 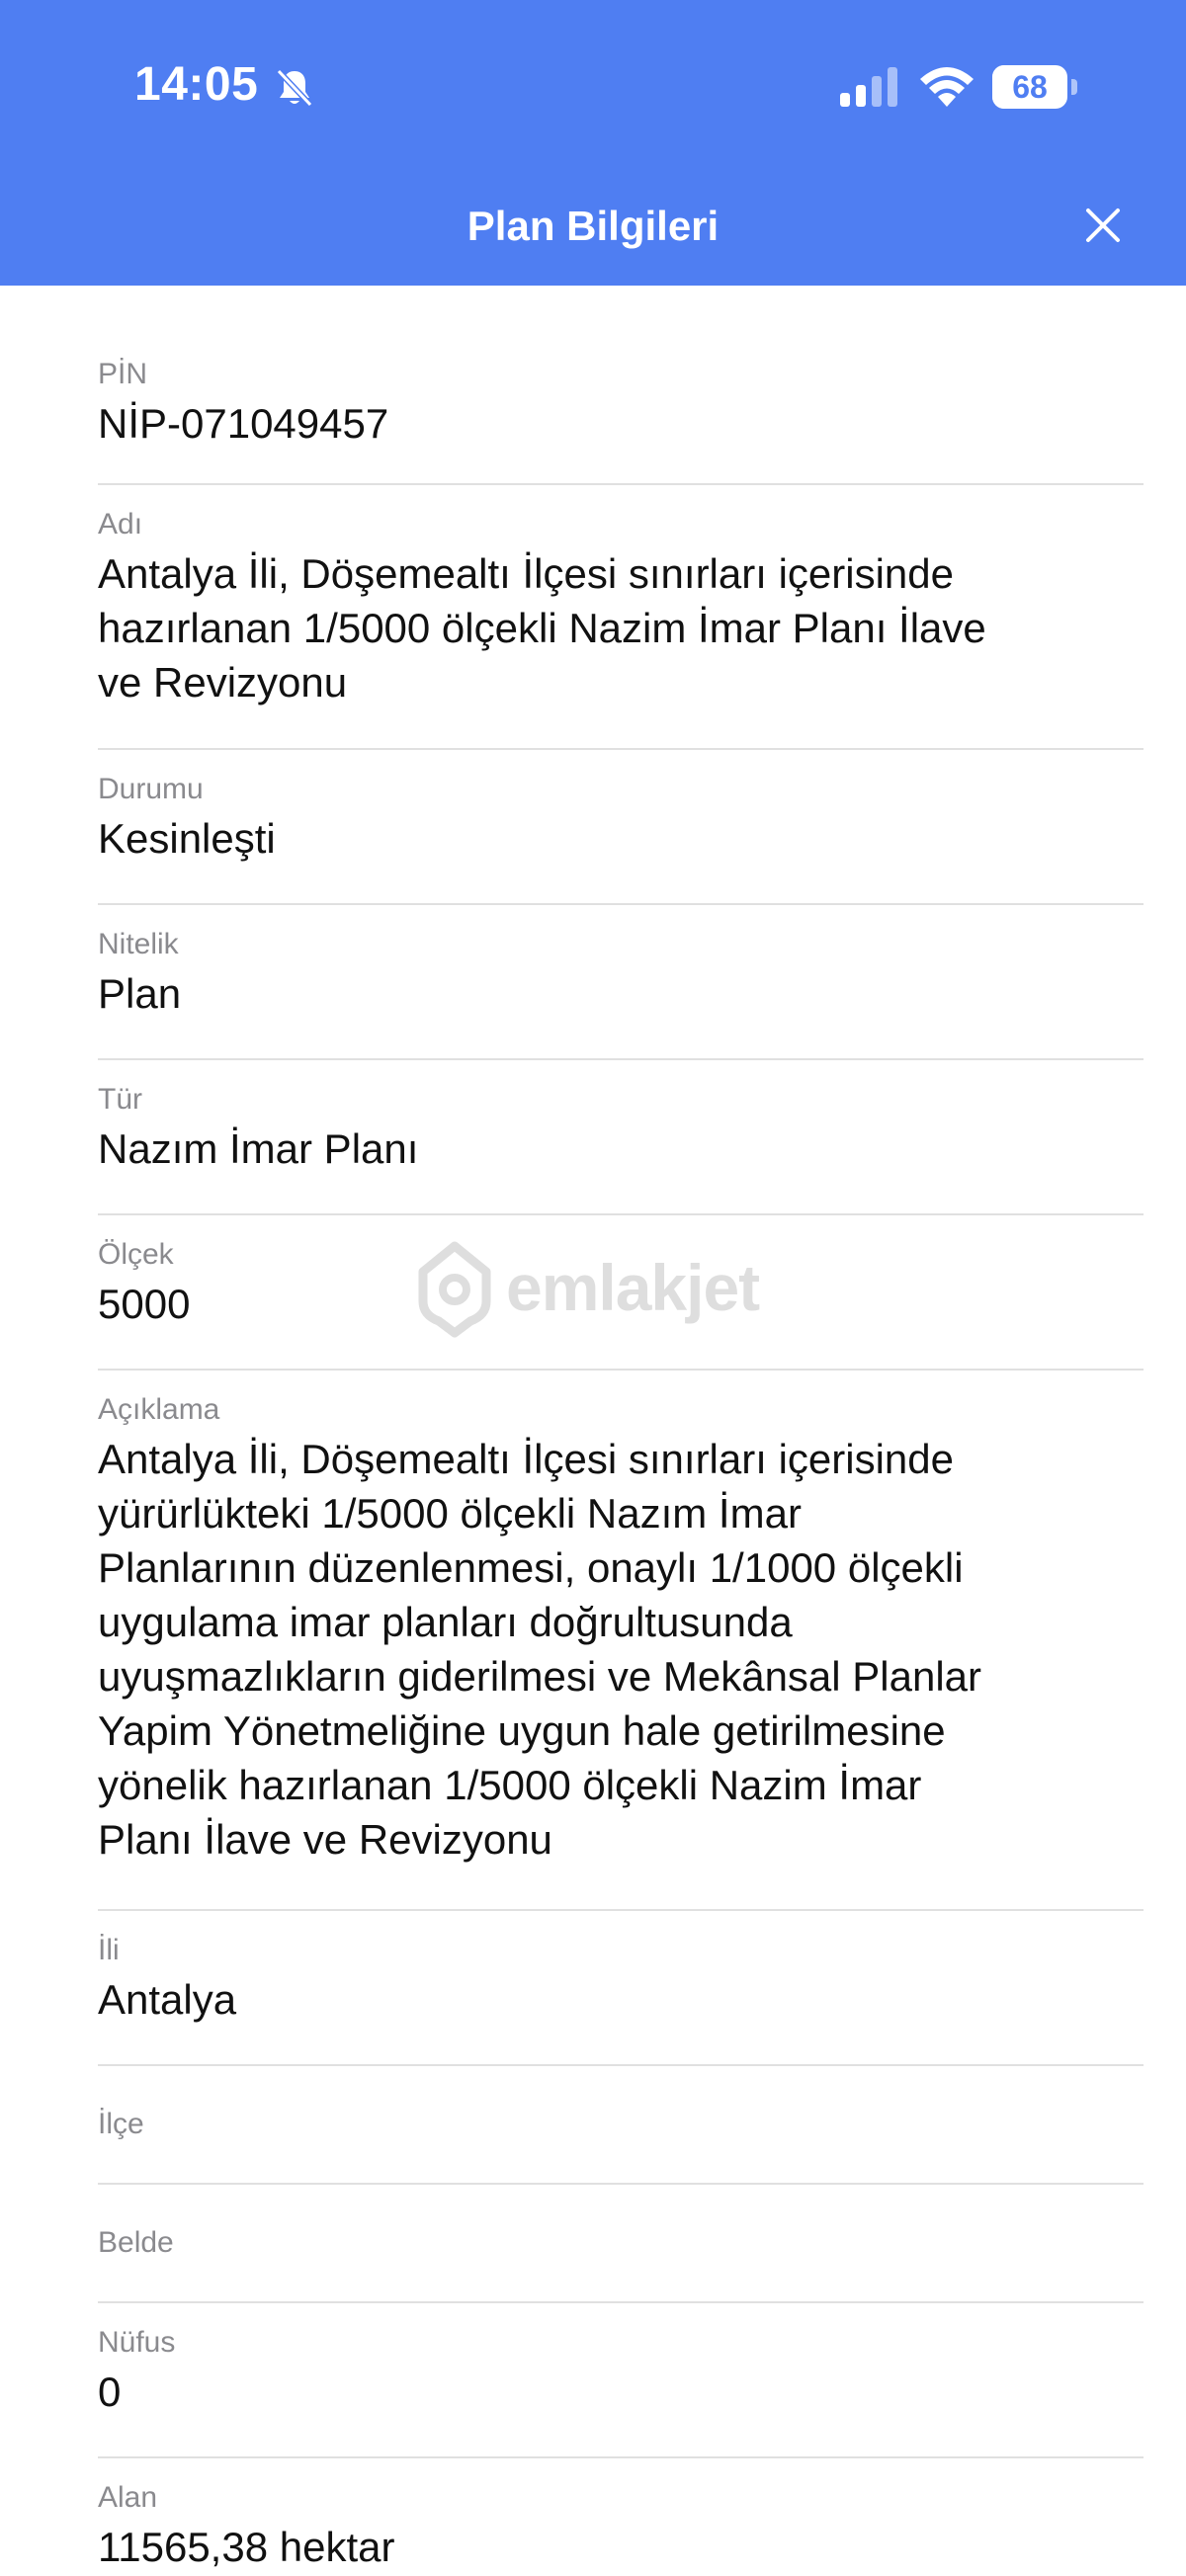 I want to click on close-icon, so click(x=1103, y=225).